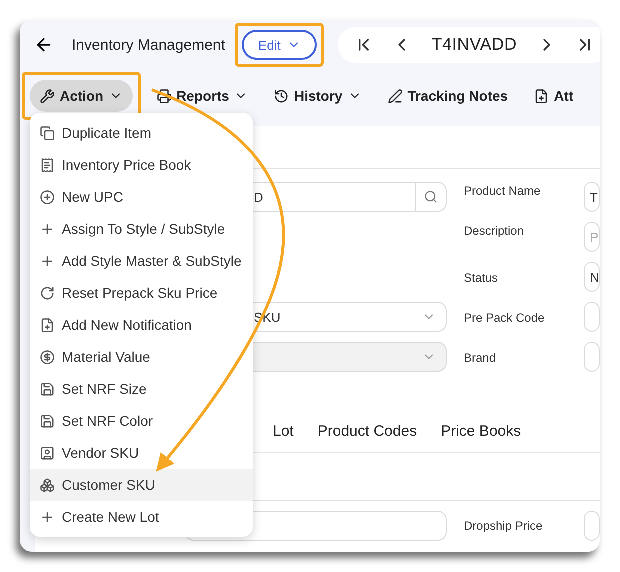 The image size is (620, 572). I want to click on history-icon, so click(282, 96).